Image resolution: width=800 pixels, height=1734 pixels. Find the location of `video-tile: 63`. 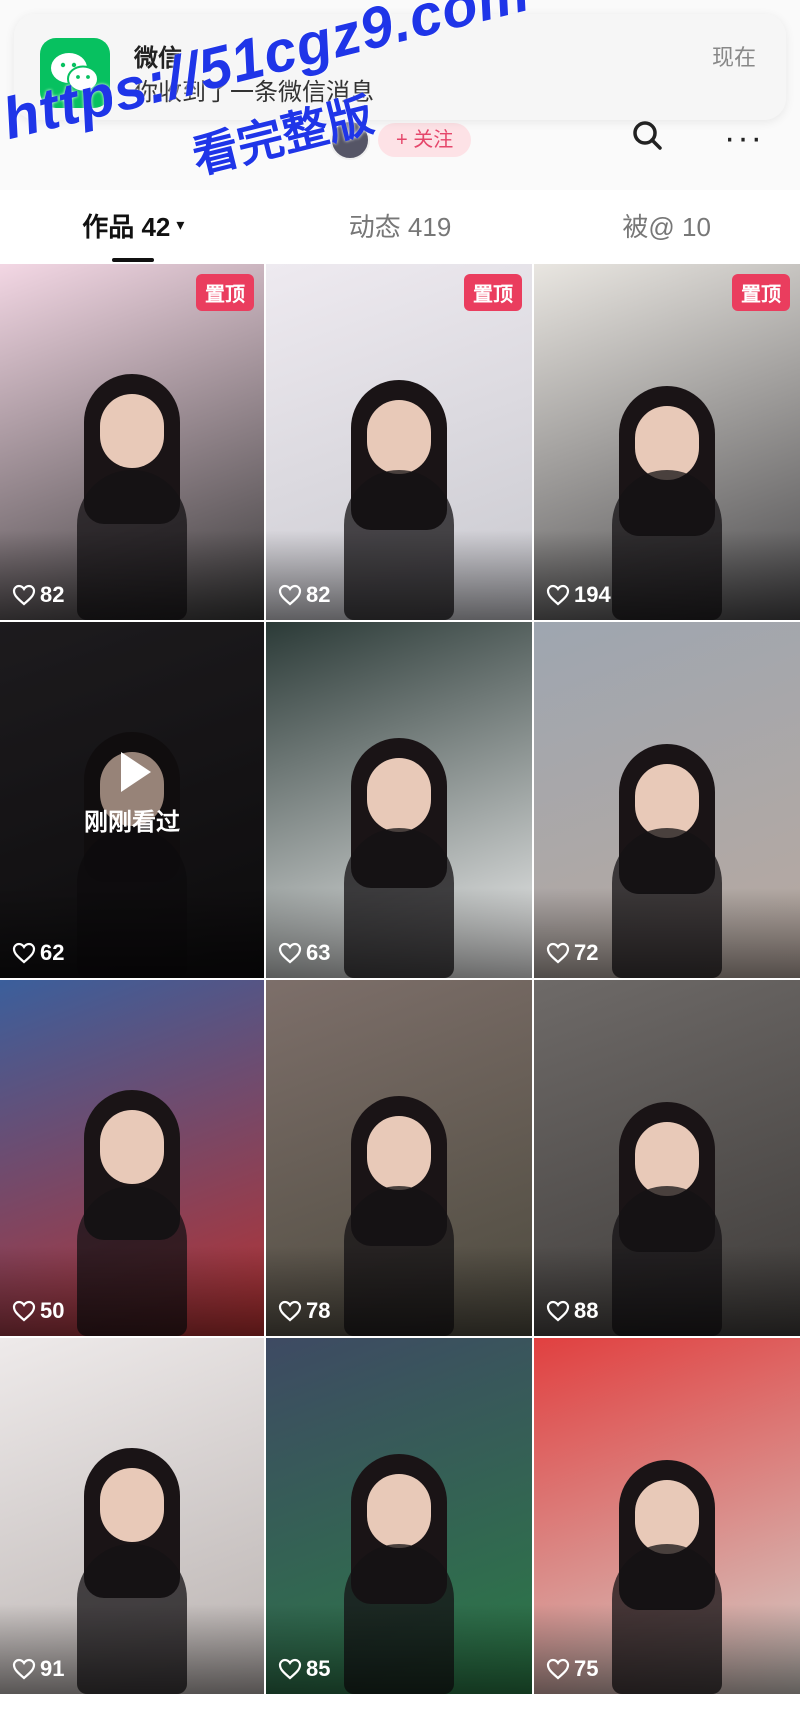

video-tile: 63 is located at coordinates (399, 800).